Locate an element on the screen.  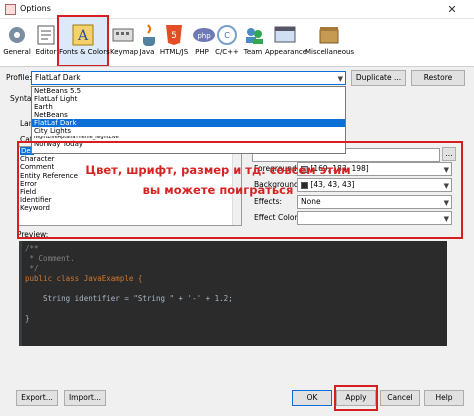
tab-team-label: Team is located at coordinates (253, 52).